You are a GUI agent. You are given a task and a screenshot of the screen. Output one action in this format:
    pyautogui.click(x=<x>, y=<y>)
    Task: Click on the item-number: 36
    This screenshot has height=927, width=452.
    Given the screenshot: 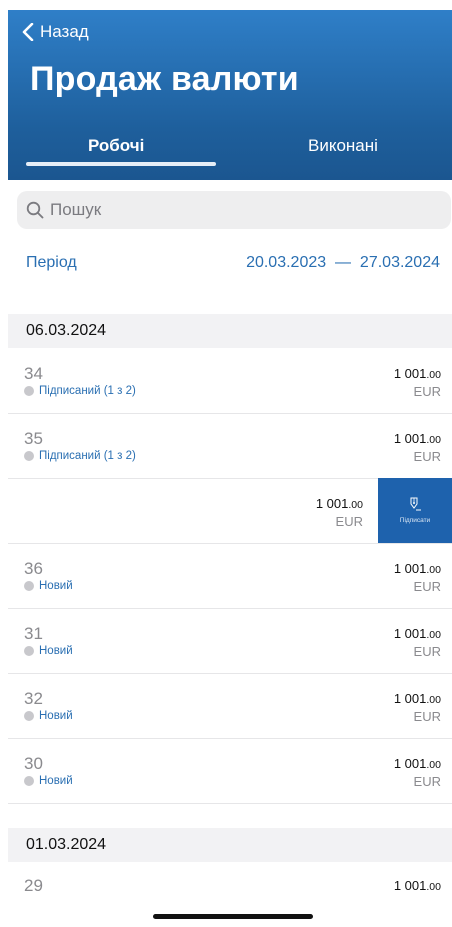 What is the action you would take?
    pyautogui.click(x=33, y=568)
    